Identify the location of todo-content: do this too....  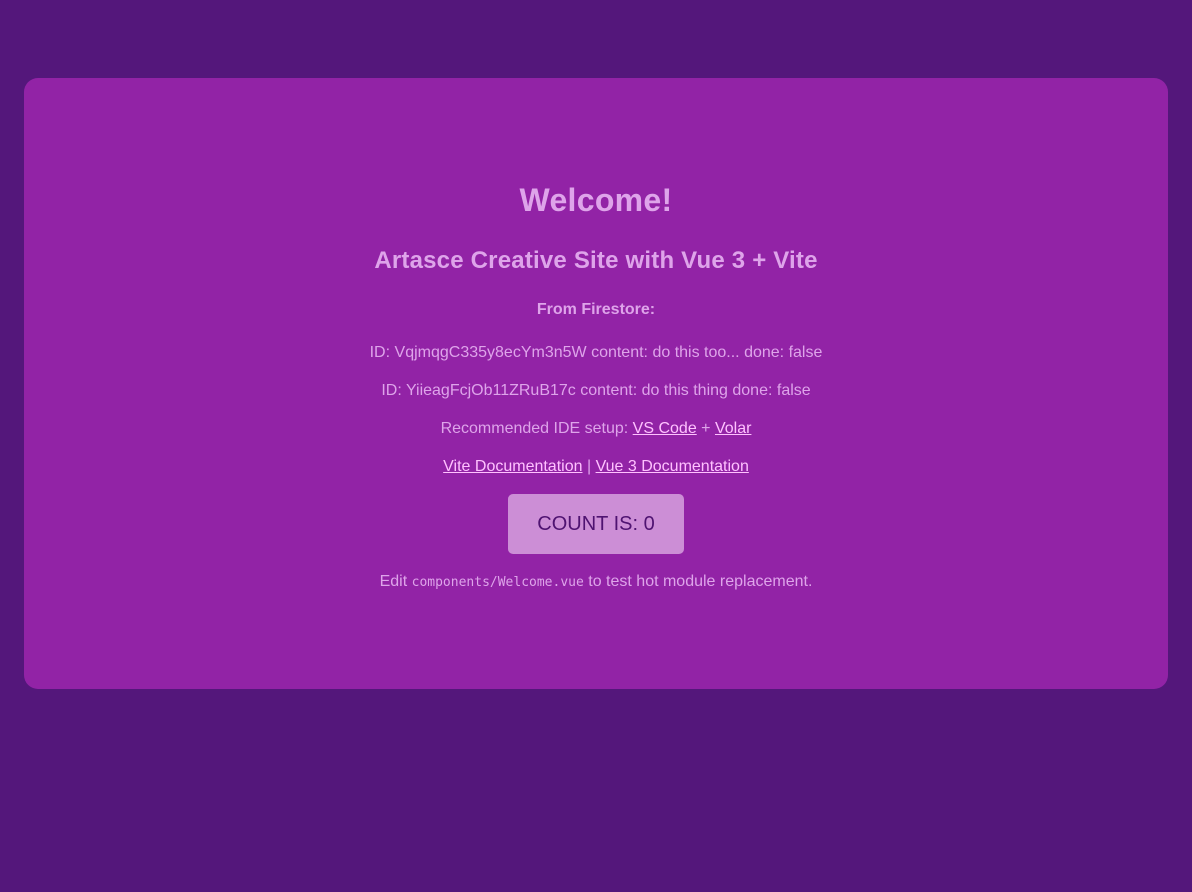
(696, 352).